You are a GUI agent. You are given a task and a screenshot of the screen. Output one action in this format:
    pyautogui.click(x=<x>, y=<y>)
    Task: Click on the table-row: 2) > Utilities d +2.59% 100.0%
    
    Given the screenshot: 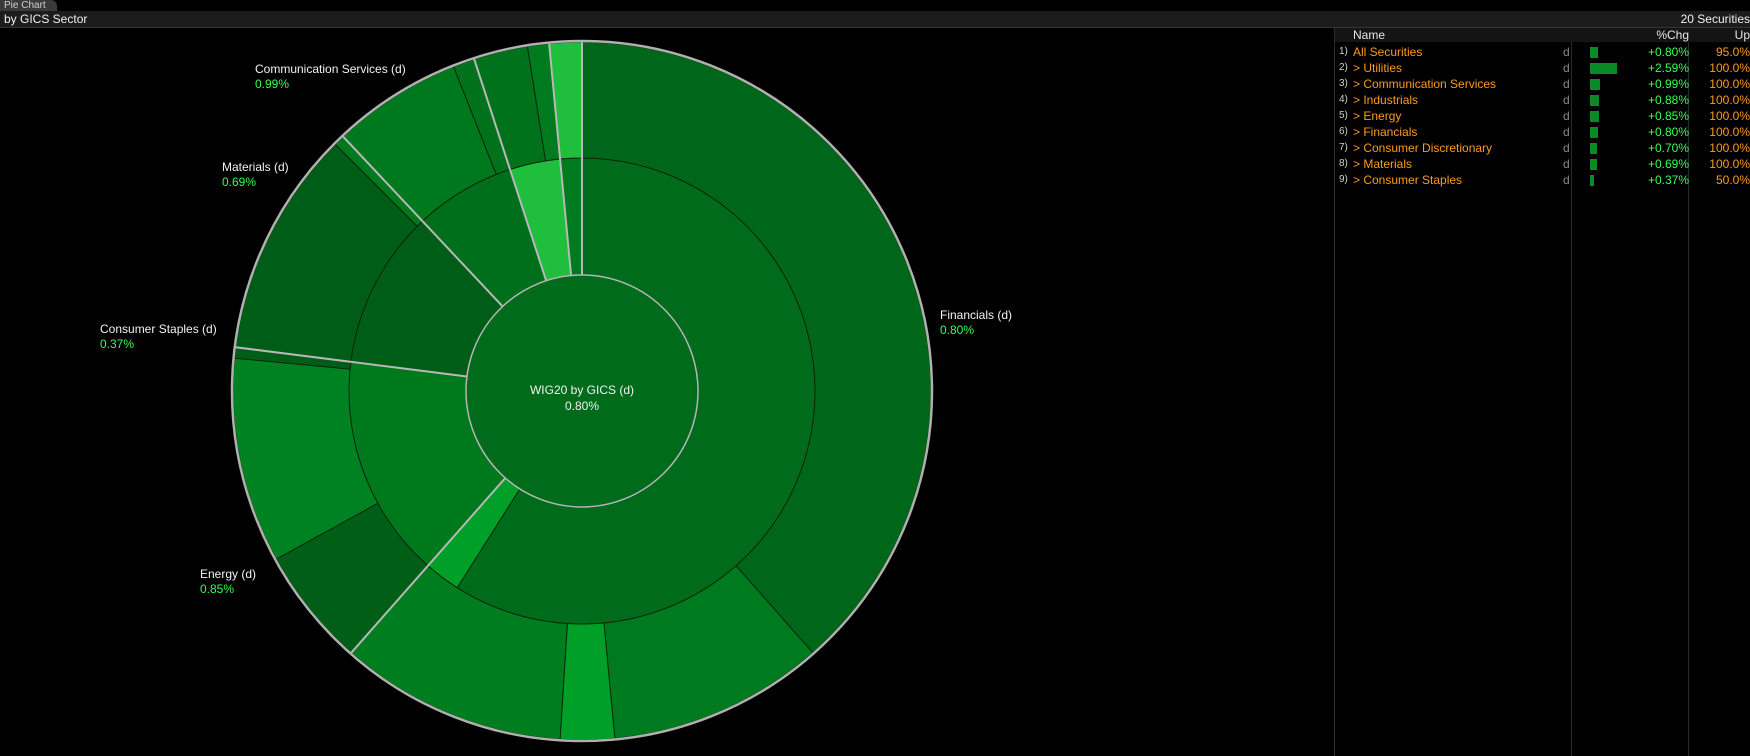 What is the action you would take?
    pyautogui.click(x=1542, y=68)
    